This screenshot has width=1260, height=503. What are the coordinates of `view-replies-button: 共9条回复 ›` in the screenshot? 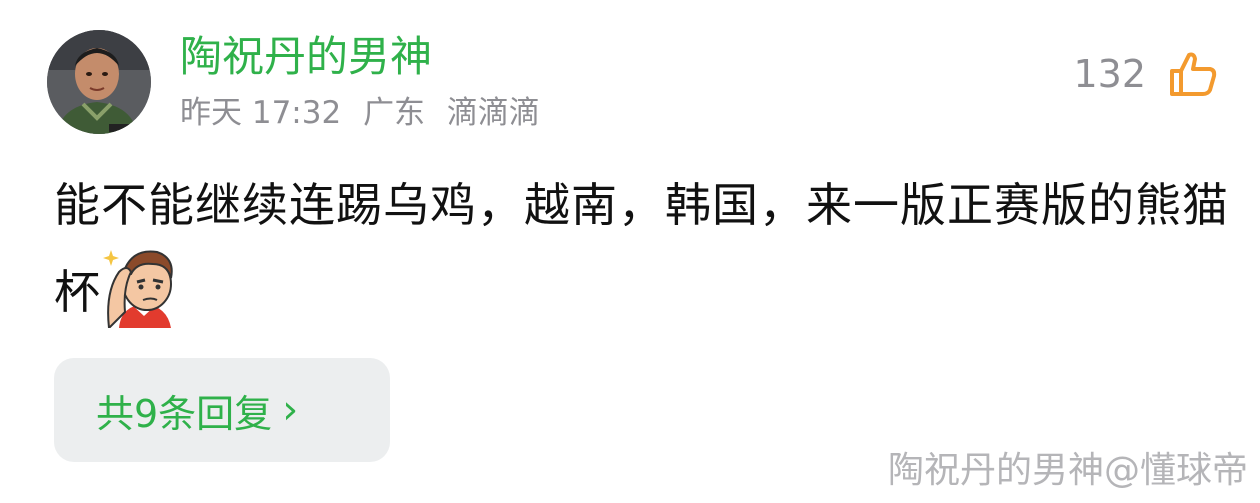 It's located at (222, 410).